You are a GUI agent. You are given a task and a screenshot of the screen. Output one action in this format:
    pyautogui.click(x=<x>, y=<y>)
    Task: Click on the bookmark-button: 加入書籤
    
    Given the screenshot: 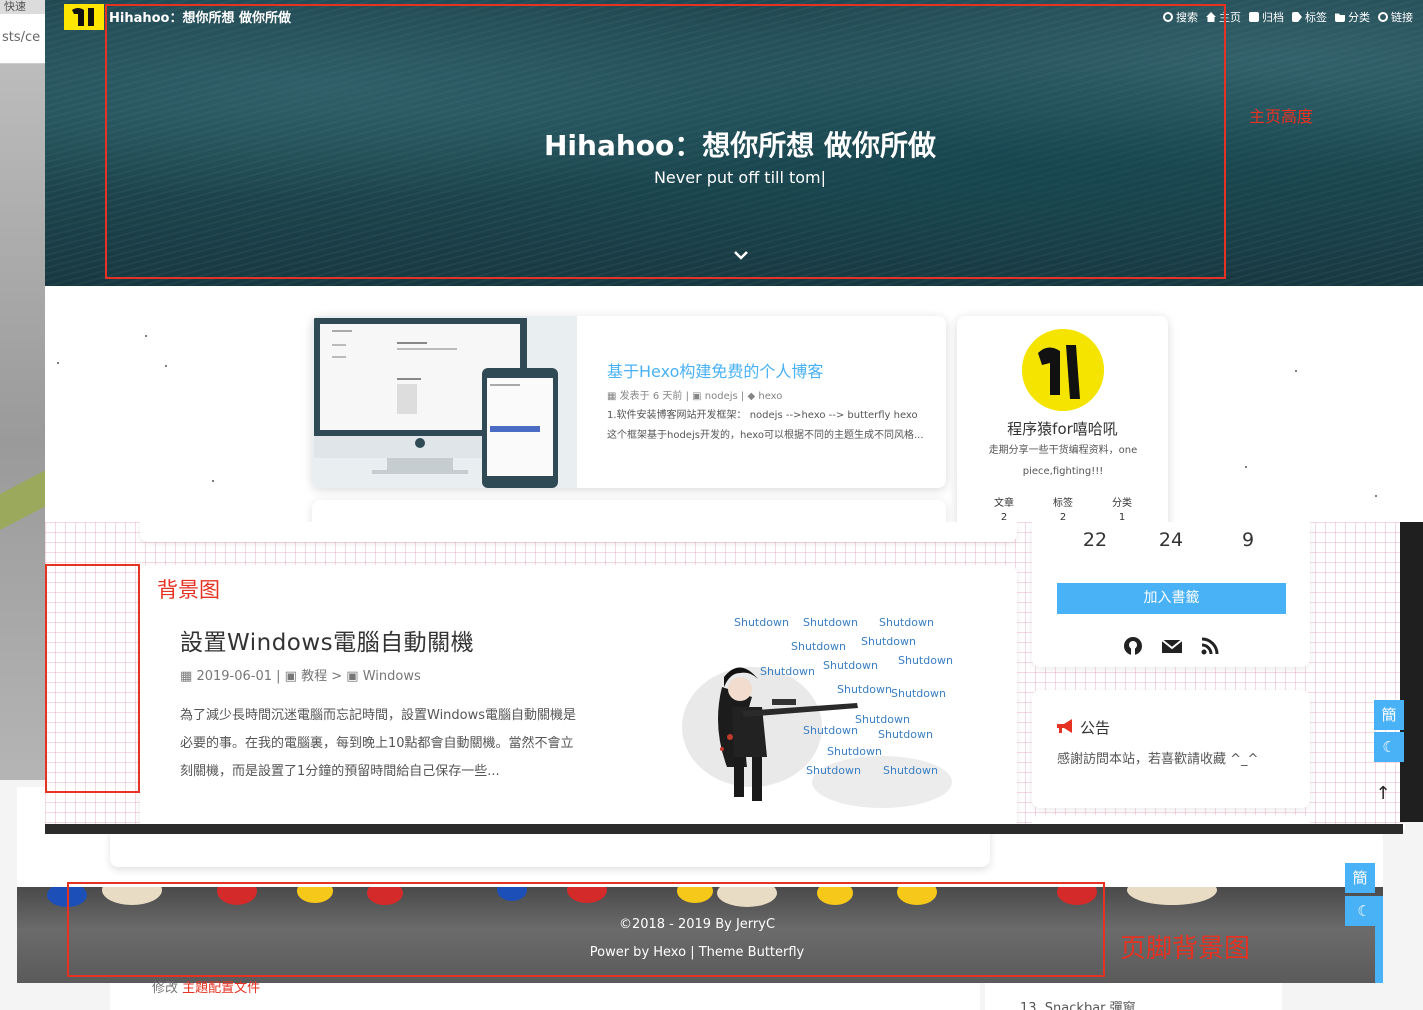 What is the action you would take?
    pyautogui.click(x=1171, y=598)
    